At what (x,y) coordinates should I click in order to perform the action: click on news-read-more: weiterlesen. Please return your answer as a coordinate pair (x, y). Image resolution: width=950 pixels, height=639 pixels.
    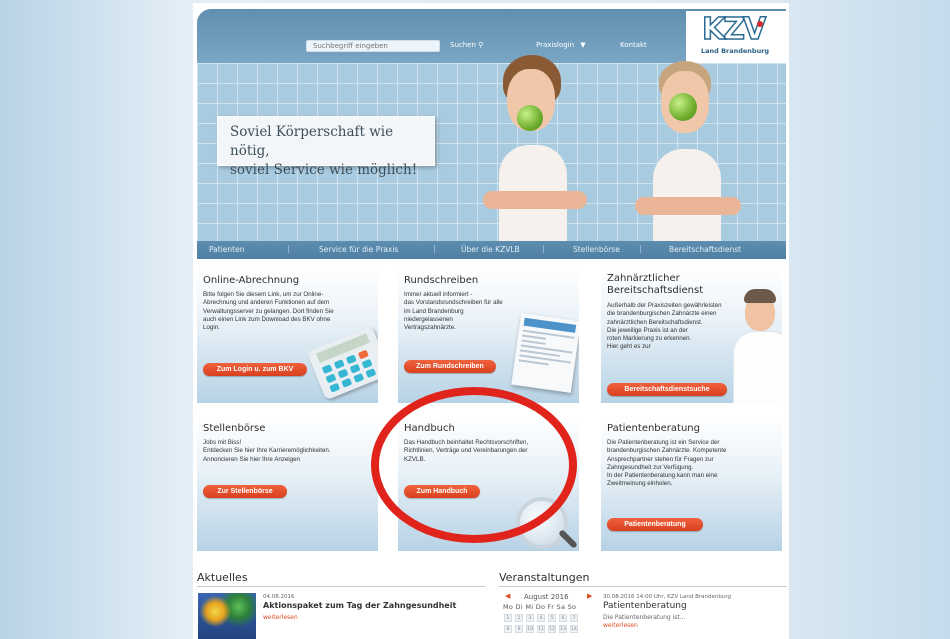
    Looking at the image, I should click on (280, 617).